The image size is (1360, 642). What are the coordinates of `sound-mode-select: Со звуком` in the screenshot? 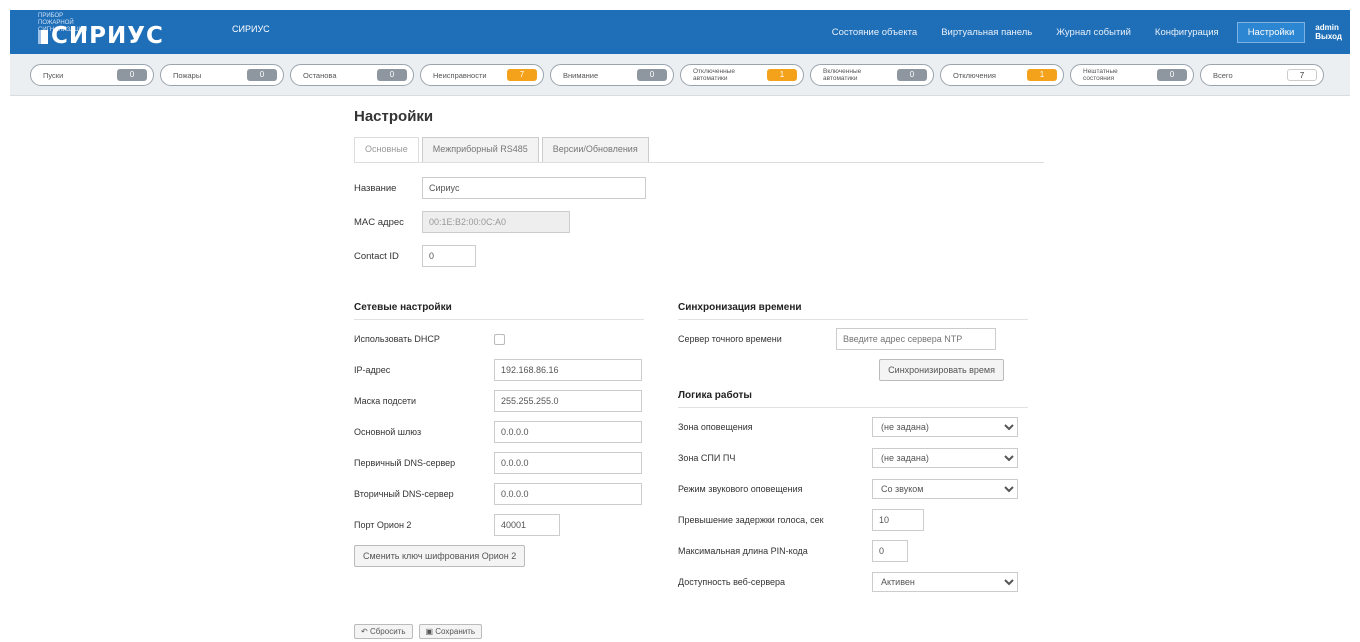 It's located at (945, 489).